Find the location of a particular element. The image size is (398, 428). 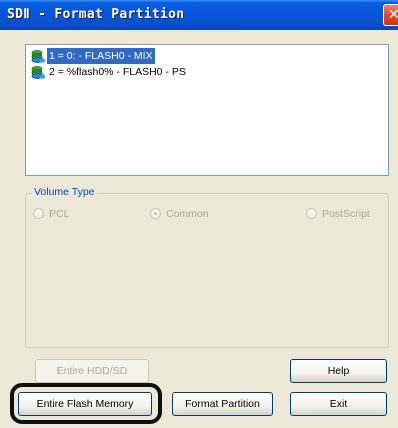

close-button: ✕ is located at coordinates (390, 15).